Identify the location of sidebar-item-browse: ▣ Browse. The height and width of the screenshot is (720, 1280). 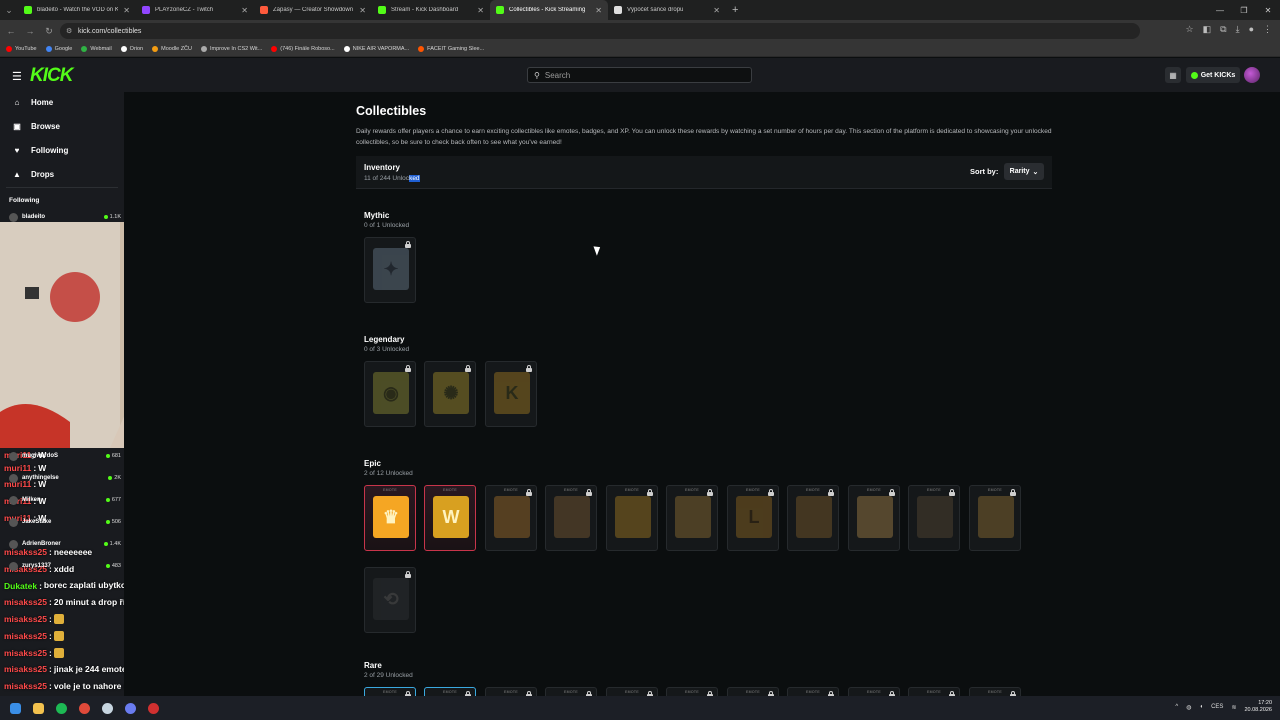
(36, 126).